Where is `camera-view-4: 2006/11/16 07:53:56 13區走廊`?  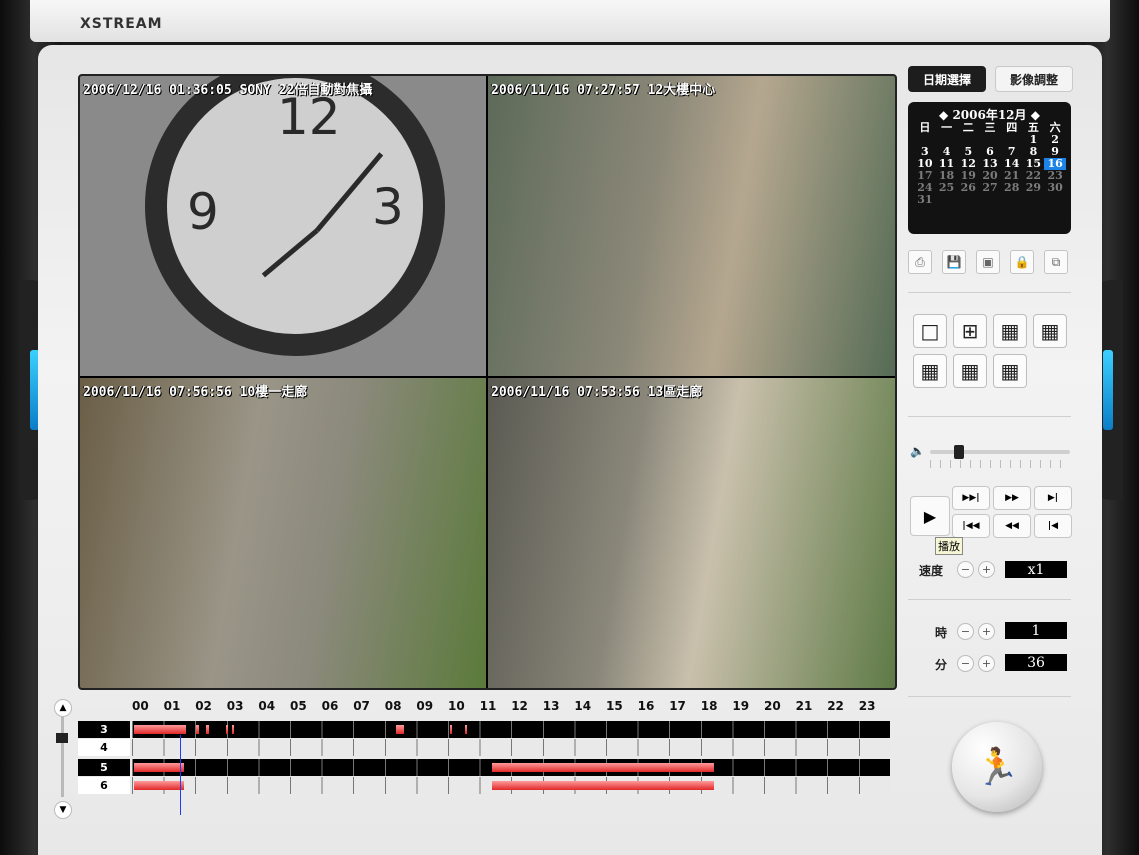
camera-view-4: 2006/11/16 07:53:56 13區走廊 is located at coordinates (691, 533).